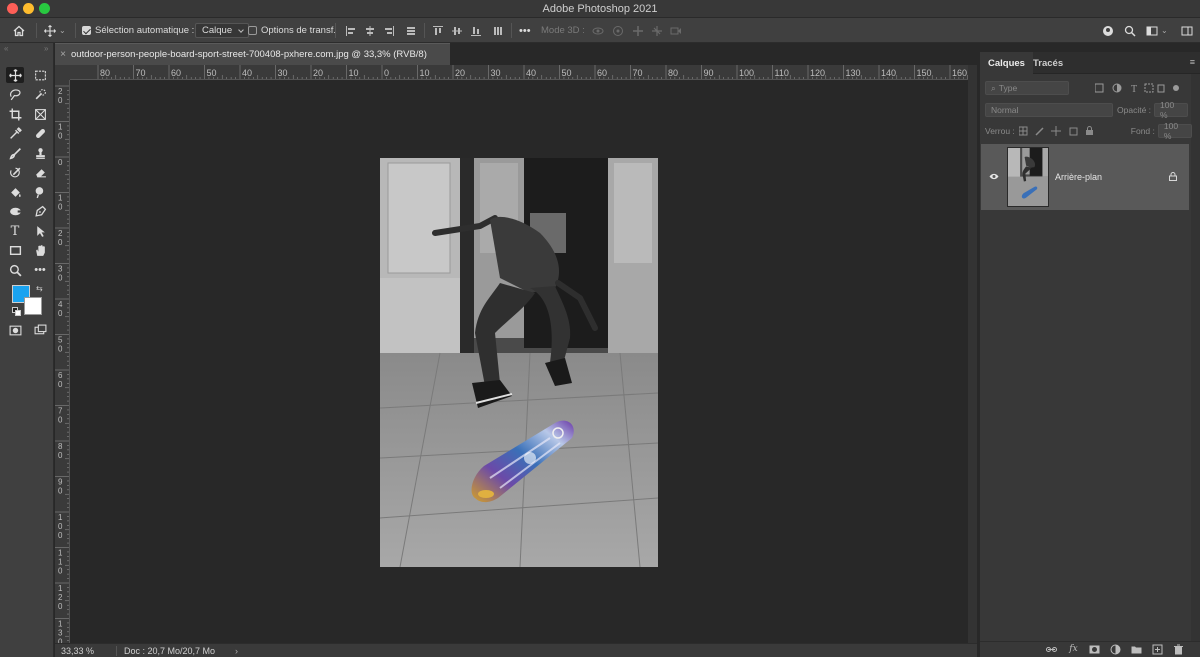  I want to click on marquee-tool-icon, so click(40, 75).